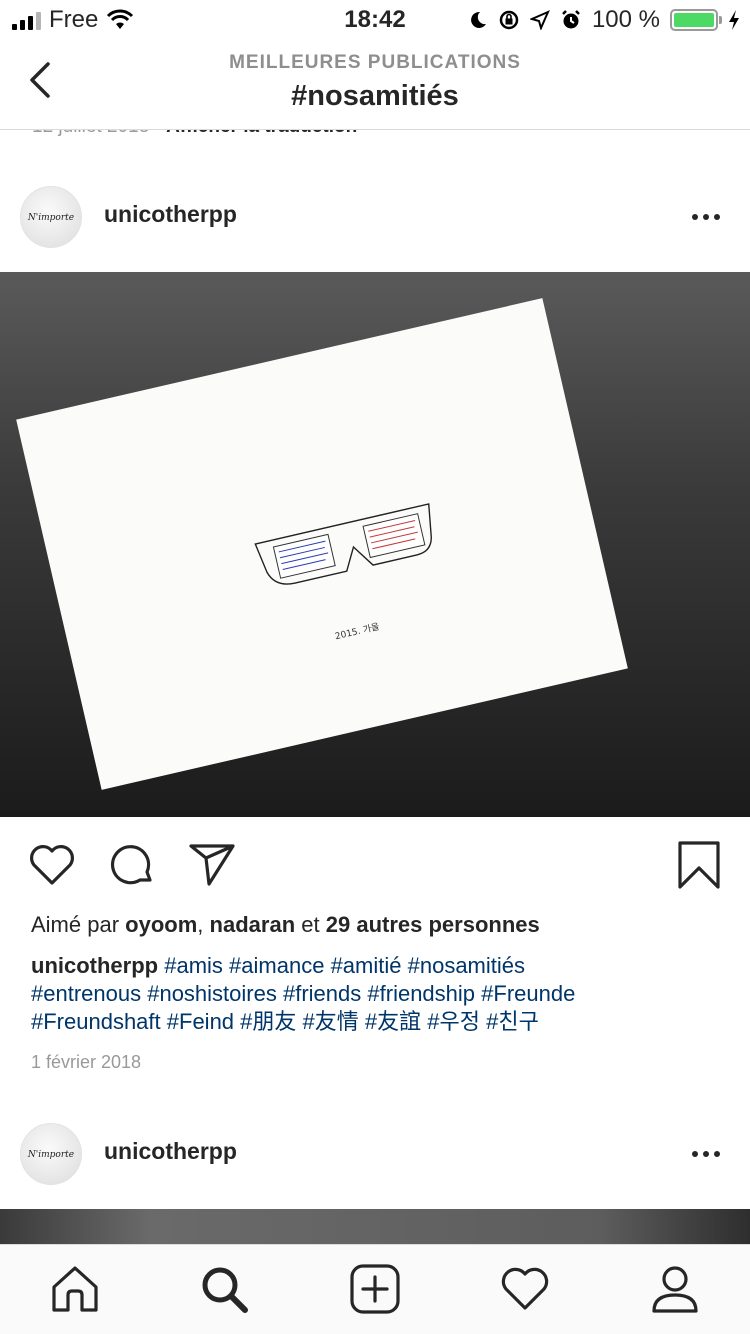 This screenshot has width=750, height=1334. I want to click on home-icon, so click(75, 1289).